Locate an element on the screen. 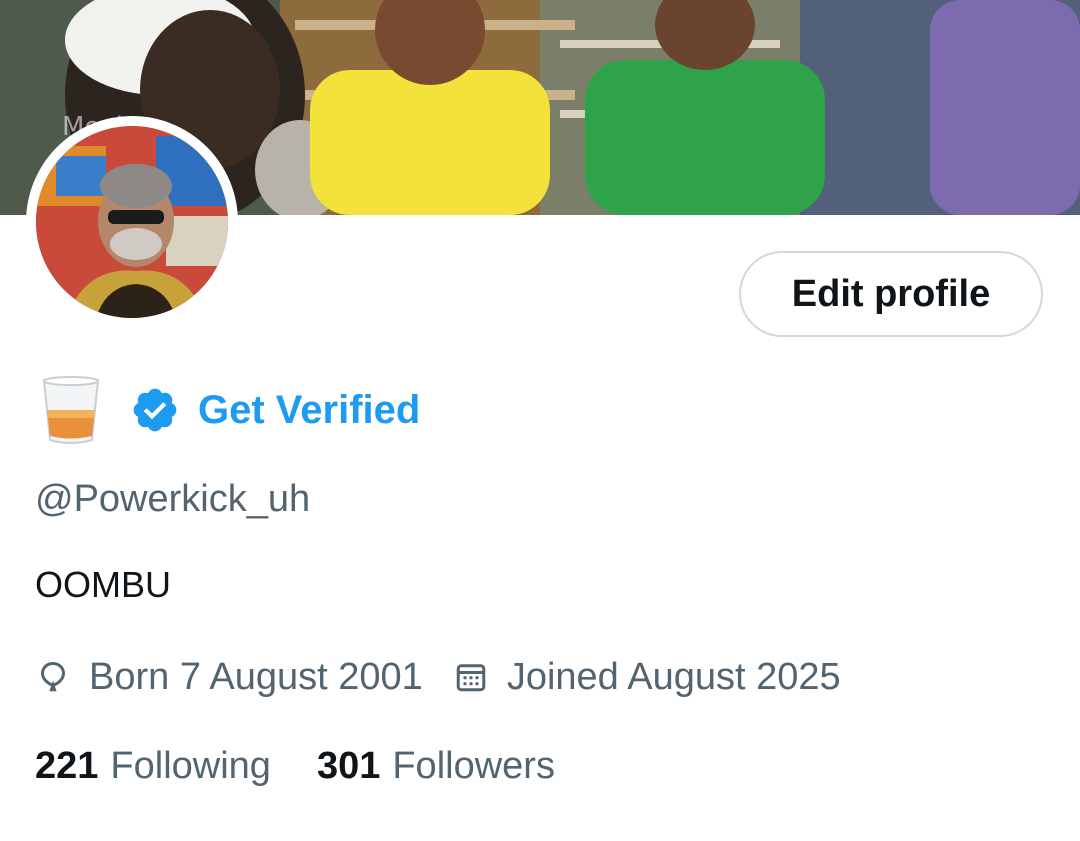  follow-stats-row: 221 Following 301 Followers is located at coordinates (295, 766).